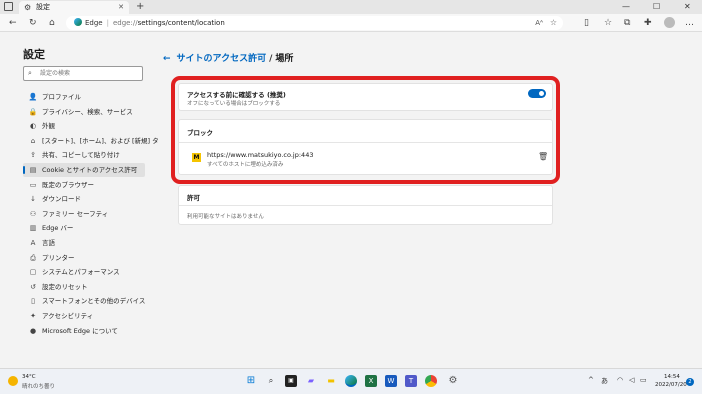  I want to click on refresh-button: ↻, so click(33, 23).